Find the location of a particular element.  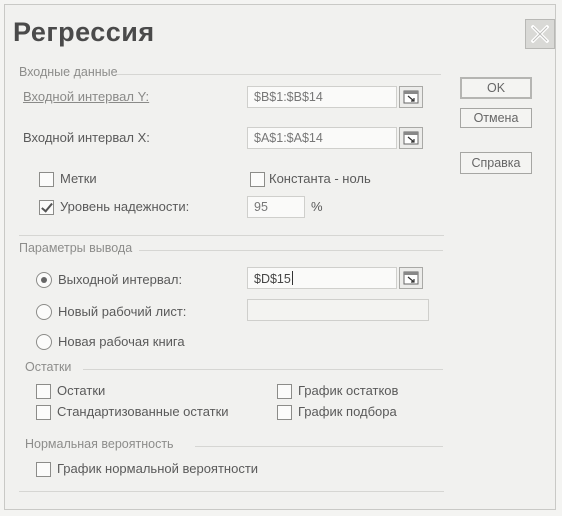

close-button is located at coordinates (540, 34).